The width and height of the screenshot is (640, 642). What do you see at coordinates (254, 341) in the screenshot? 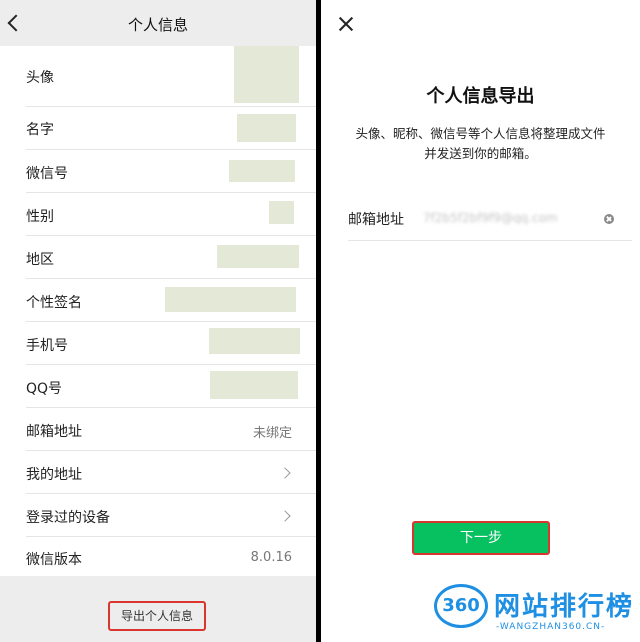
I see `phone-value` at bounding box center [254, 341].